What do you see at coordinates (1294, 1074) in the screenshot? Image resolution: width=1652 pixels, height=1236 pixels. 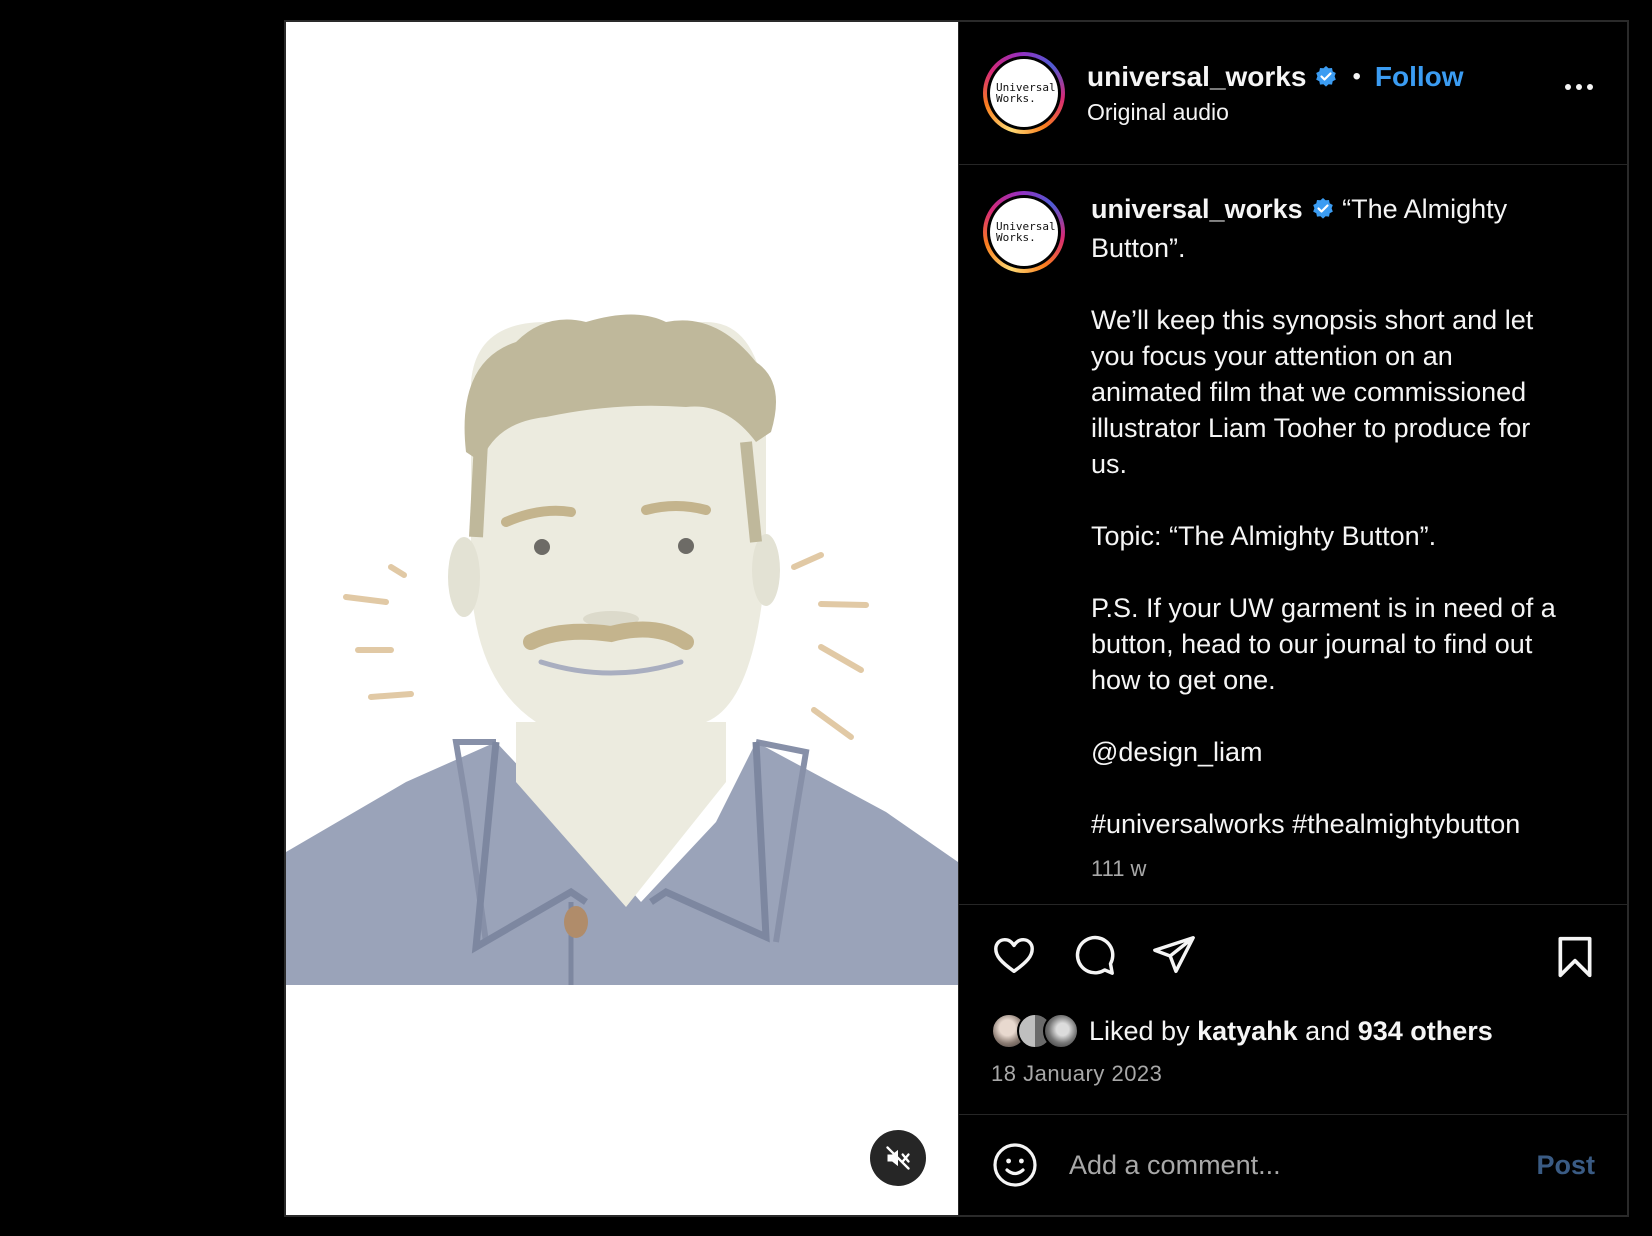 I see `post-date: 18 January 2023` at bounding box center [1294, 1074].